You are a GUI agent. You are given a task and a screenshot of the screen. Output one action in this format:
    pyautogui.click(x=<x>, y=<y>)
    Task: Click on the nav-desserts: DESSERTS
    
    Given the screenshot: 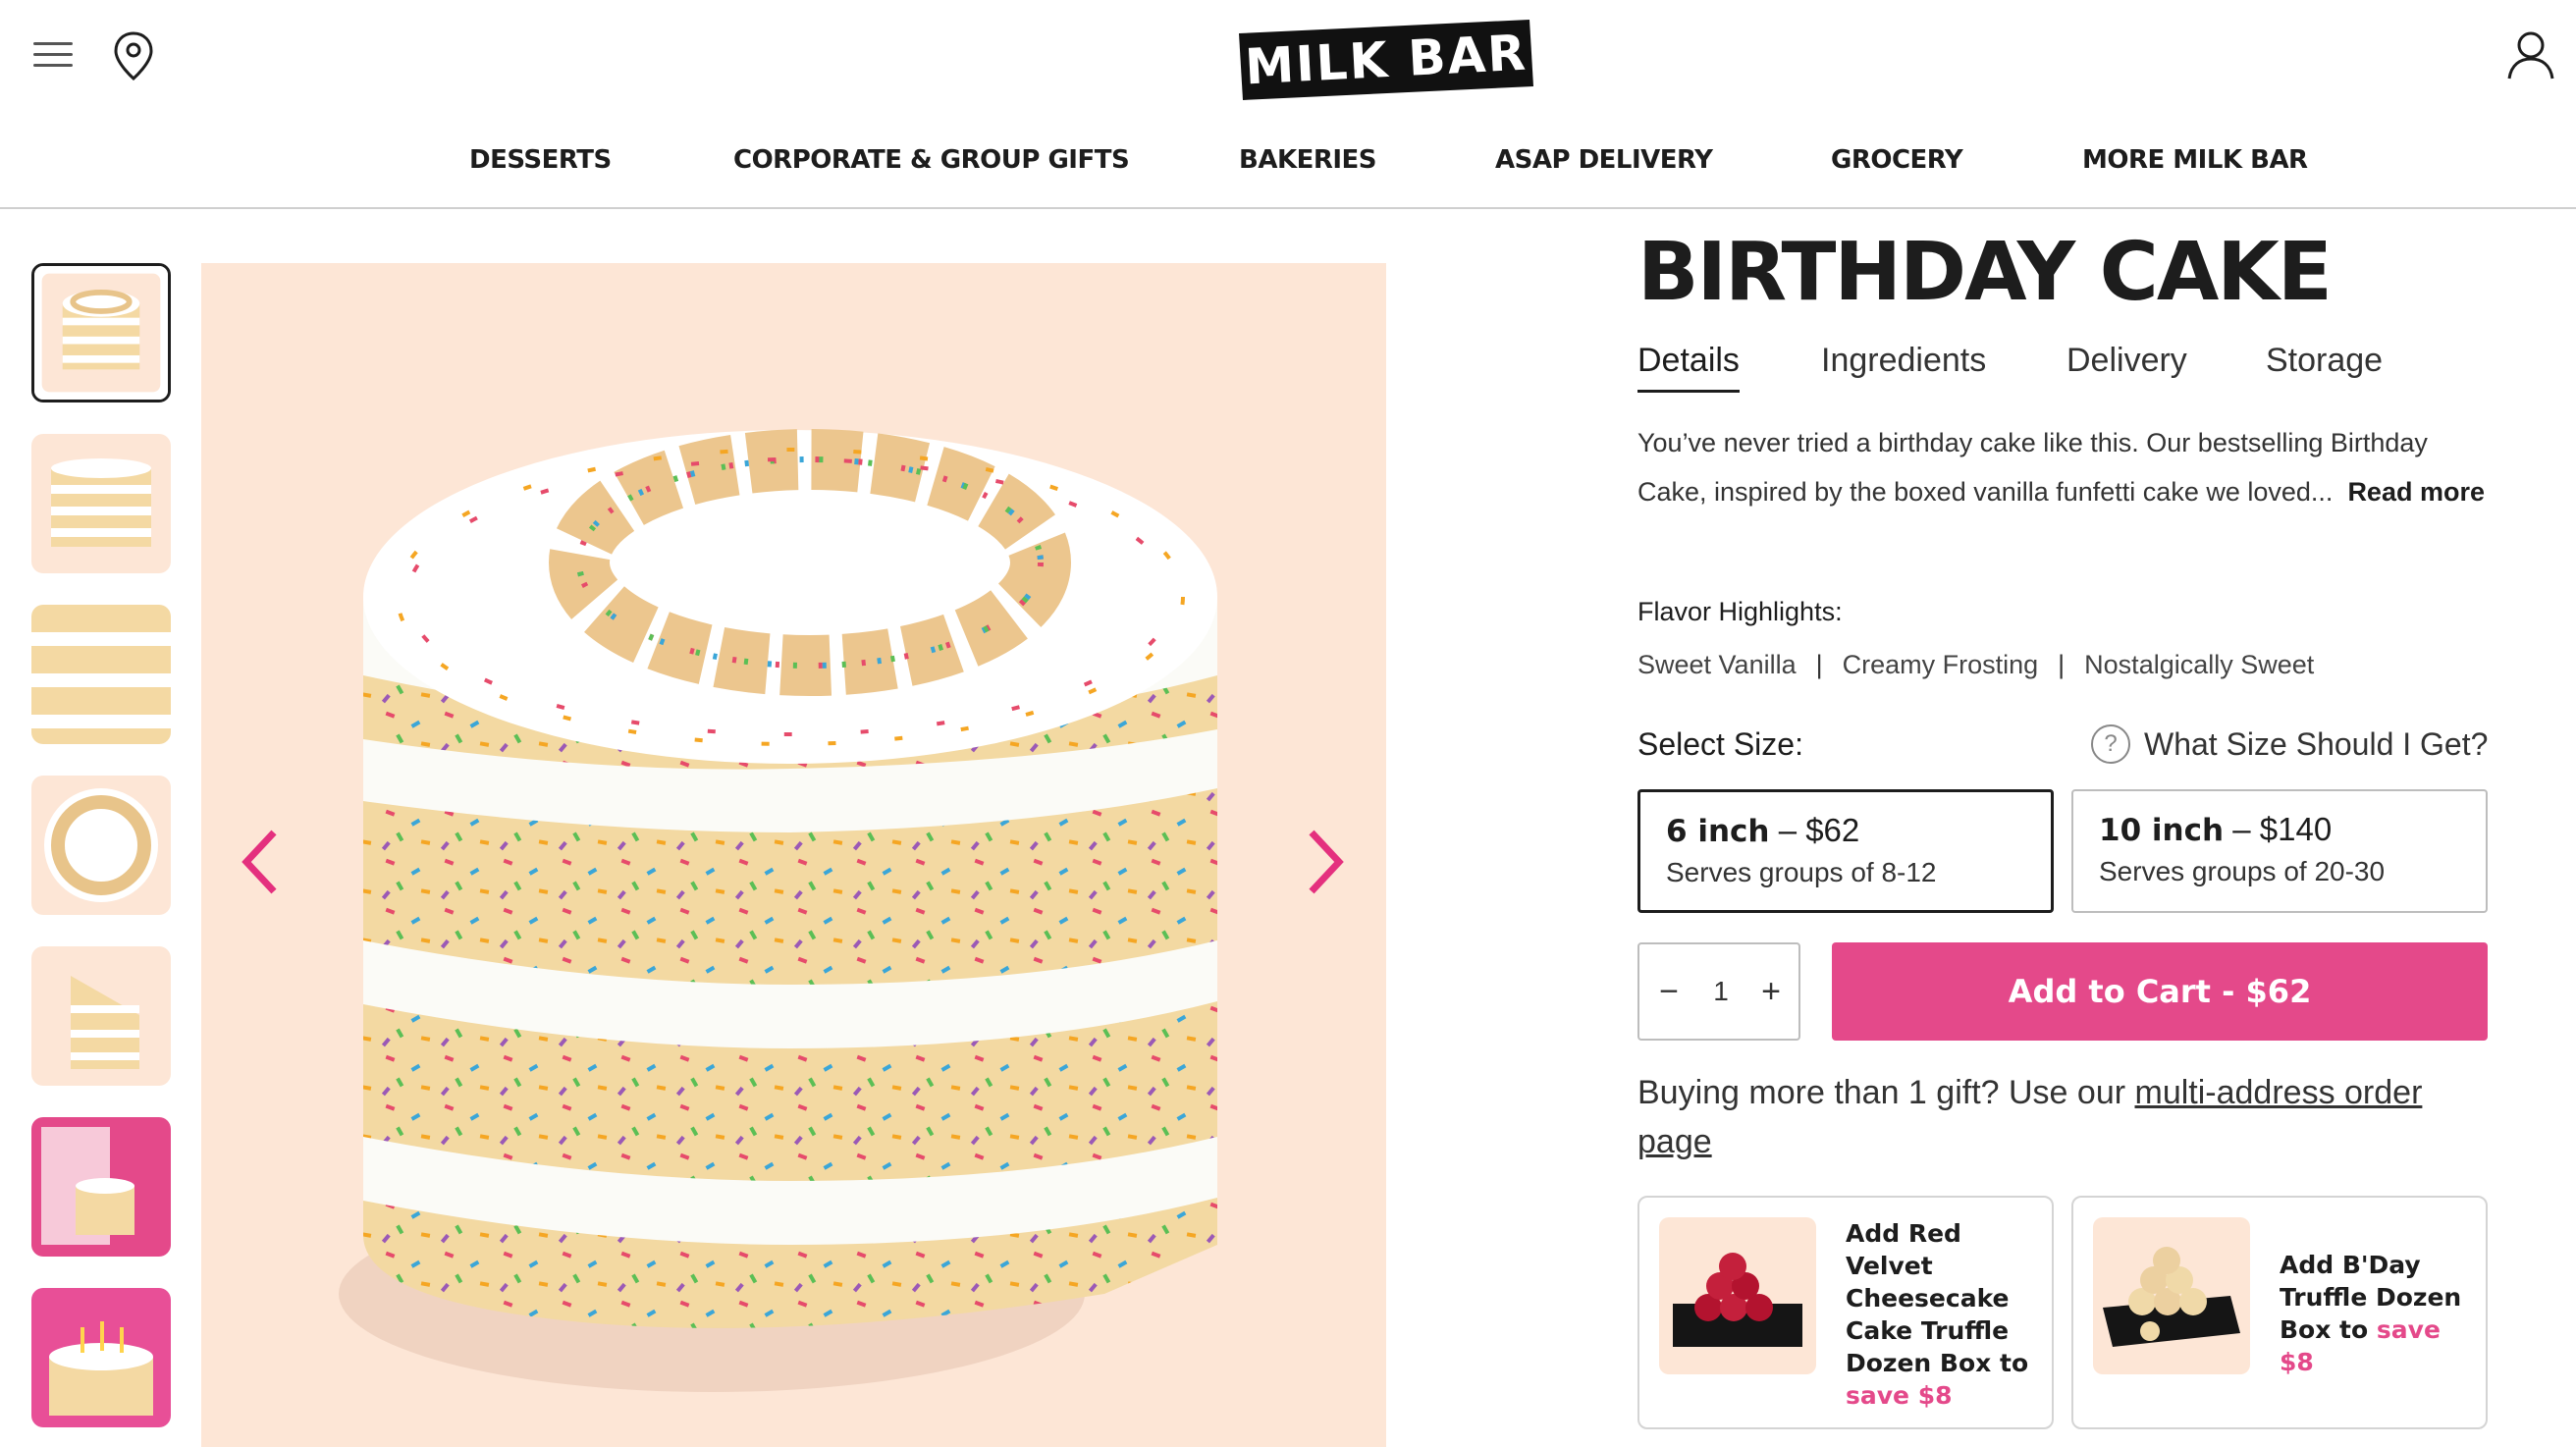 What is the action you would take?
    pyautogui.click(x=540, y=160)
    